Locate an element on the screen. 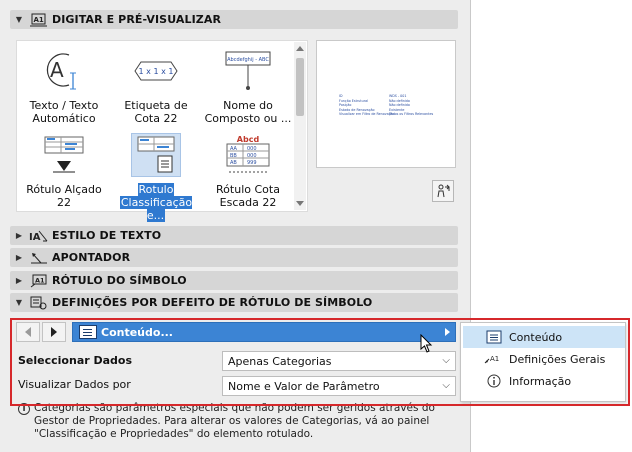  section-estilo-title: ESTILO DE TEXTO is located at coordinates (107, 235).